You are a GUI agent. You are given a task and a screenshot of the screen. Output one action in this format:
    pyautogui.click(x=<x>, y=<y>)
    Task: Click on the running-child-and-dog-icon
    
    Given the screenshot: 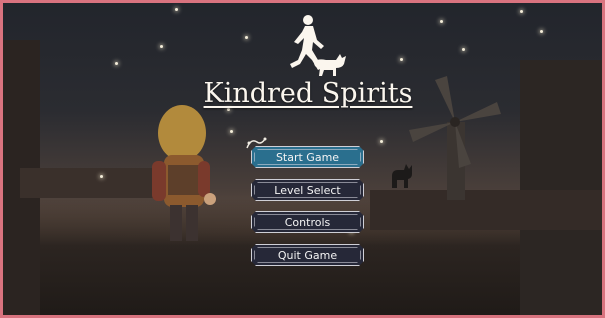 What is the action you would take?
    pyautogui.click(x=318, y=45)
    